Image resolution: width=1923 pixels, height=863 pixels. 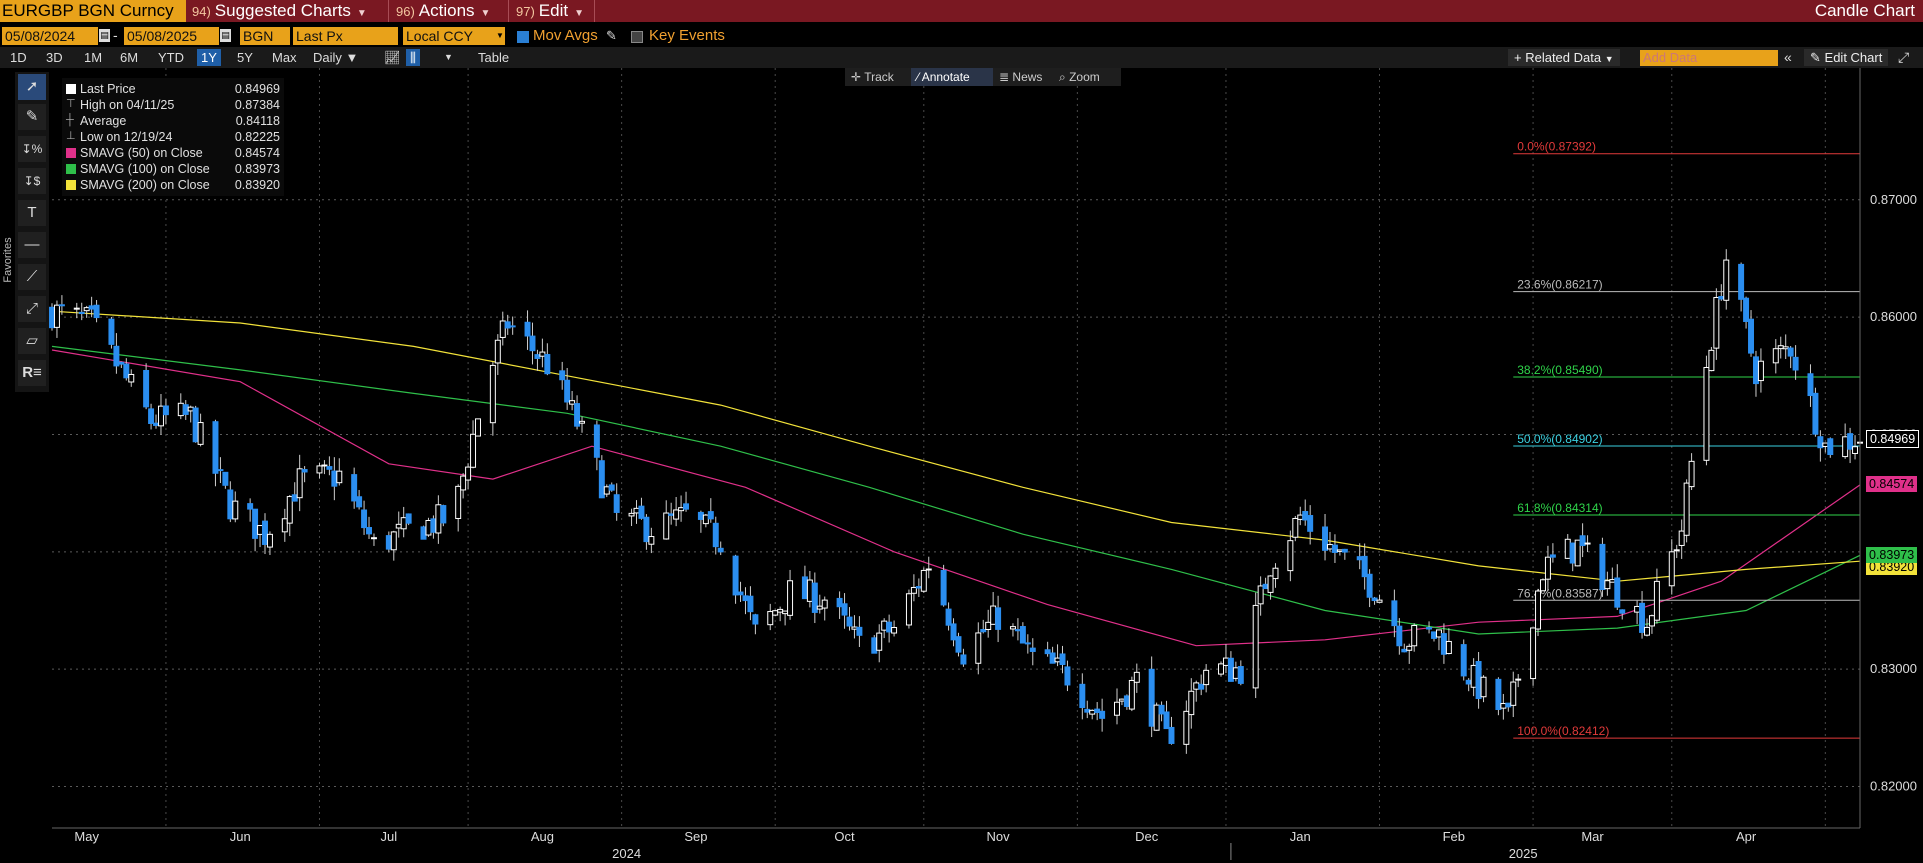 What do you see at coordinates (327, 57) in the screenshot?
I see `frequency-label: Daily` at bounding box center [327, 57].